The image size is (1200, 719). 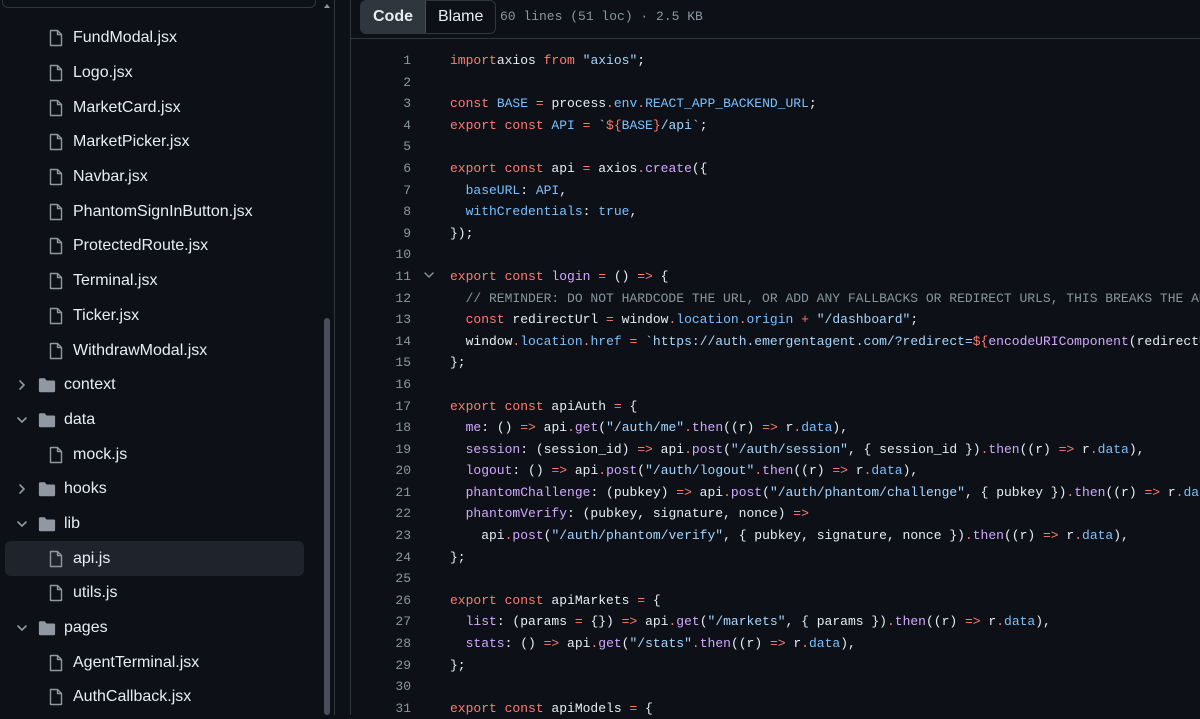 What do you see at coordinates (381, 168) in the screenshot?
I see `line-number: 6` at bounding box center [381, 168].